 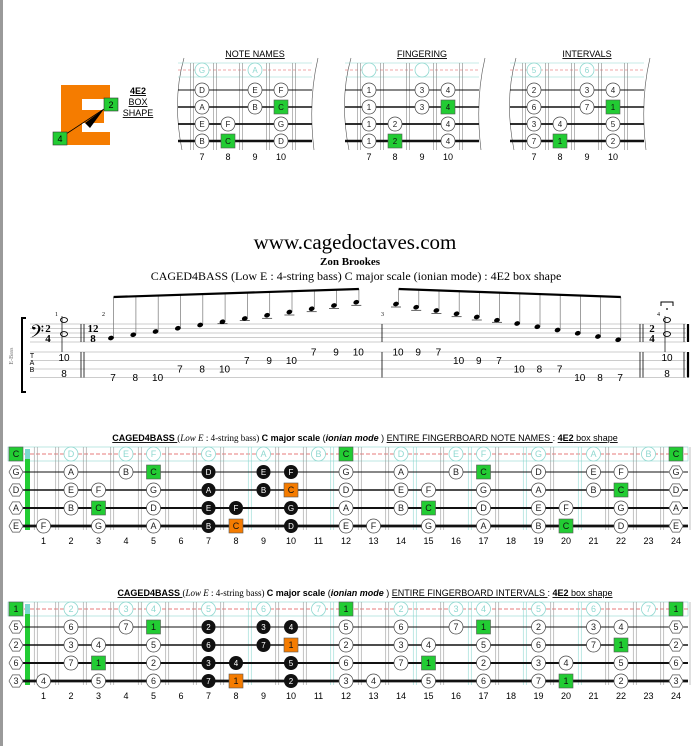 What do you see at coordinates (455, 609) in the screenshot?
I see `open-note-label: 3` at bounding box center [455, 609].